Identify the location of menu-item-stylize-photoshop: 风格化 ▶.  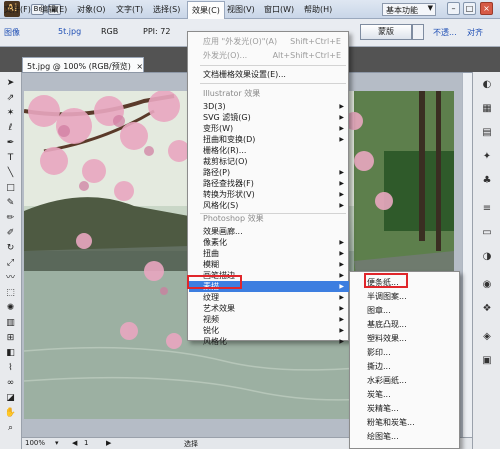
(269, 341).